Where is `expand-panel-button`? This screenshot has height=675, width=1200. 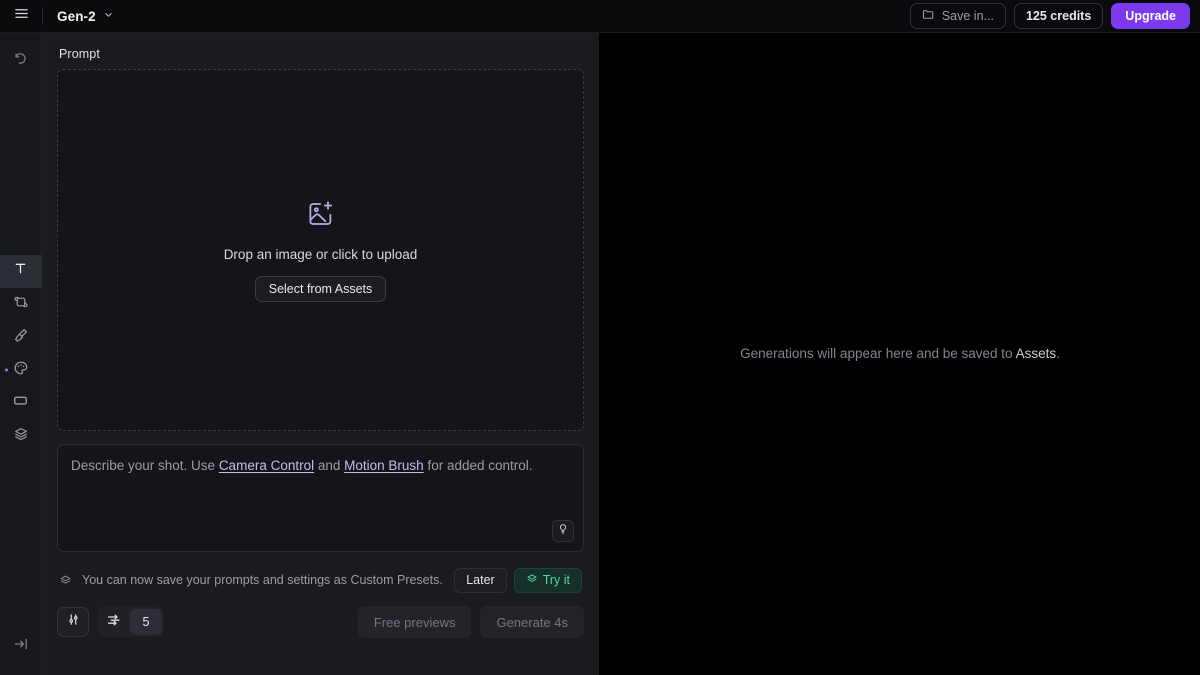 expand-panel-button is located at coordinates (21, 646).